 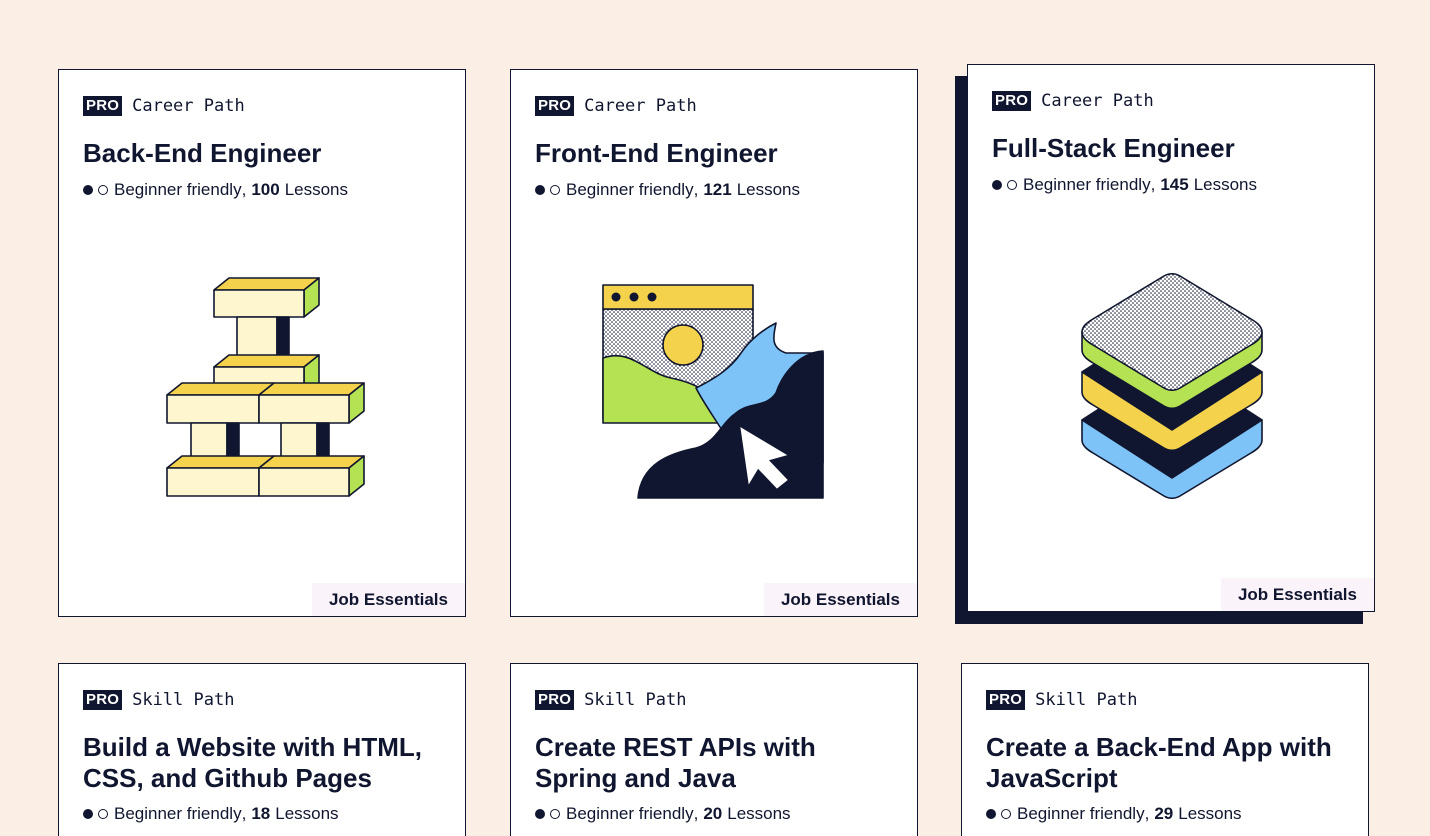 I want to click on lessons-count: 18, so click(x=261, y=813).